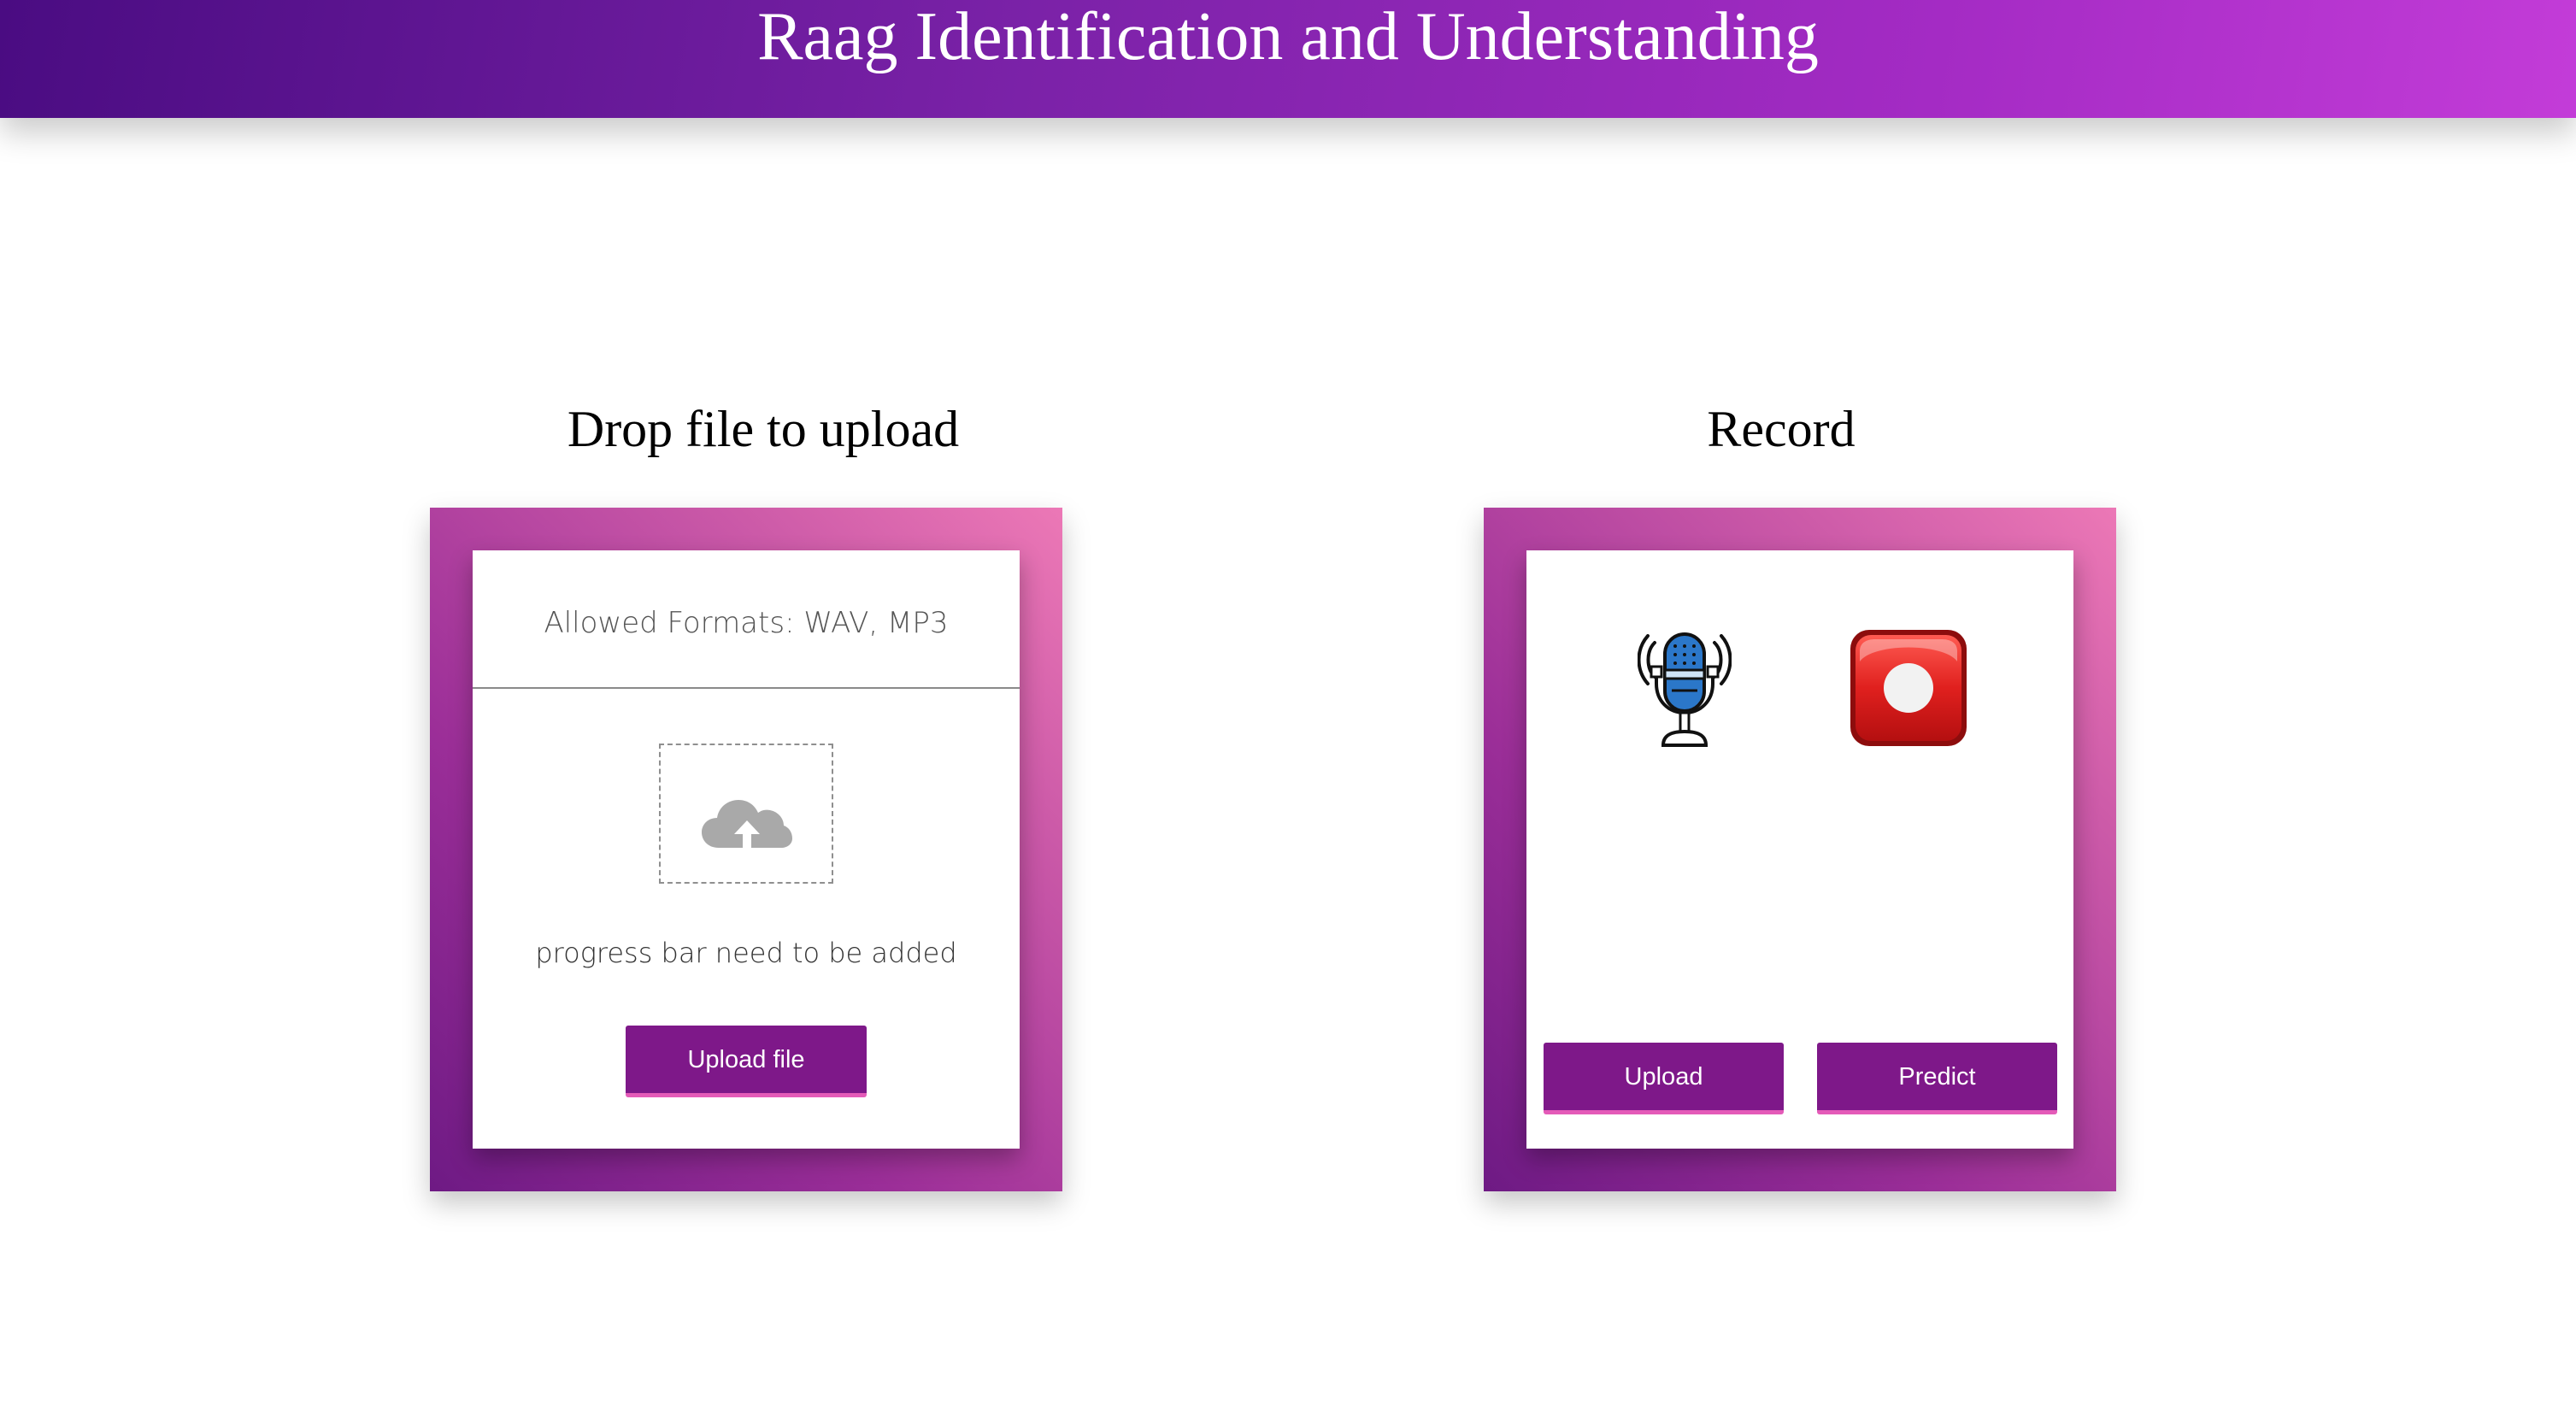  I want to click on upload-section-title: Drop file to upload, so click(763, 429).